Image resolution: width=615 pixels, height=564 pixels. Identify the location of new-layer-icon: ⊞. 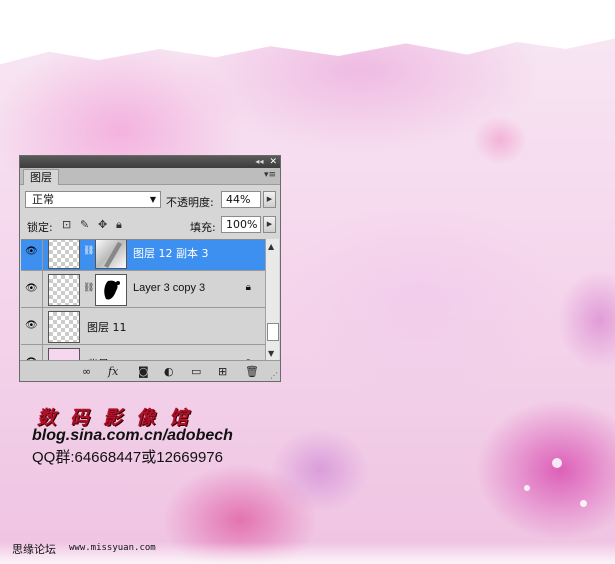
(222, 371).